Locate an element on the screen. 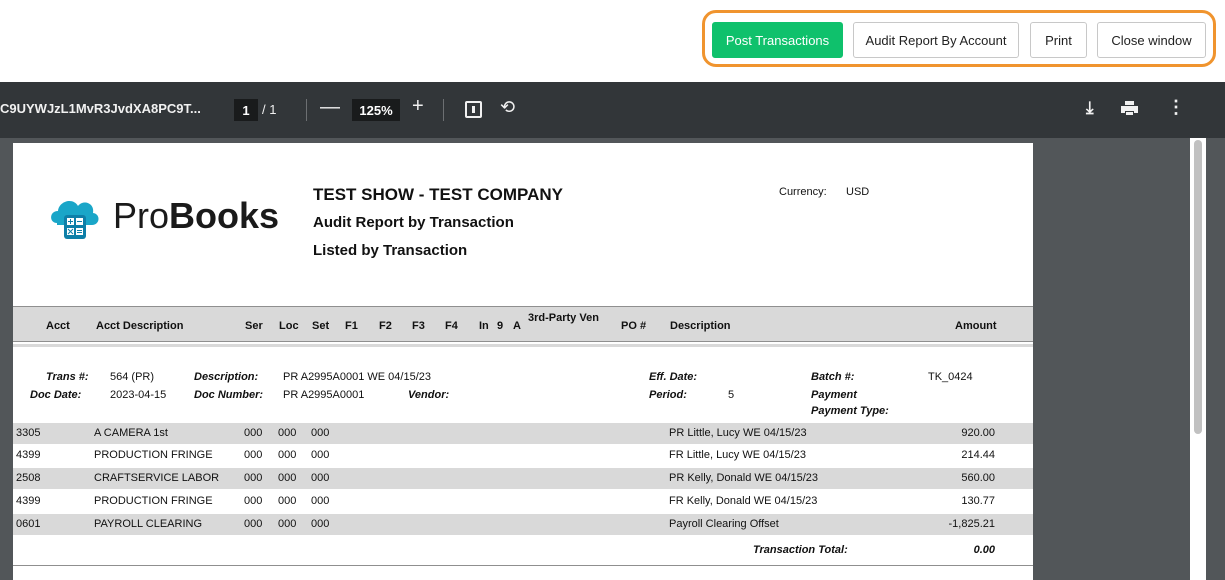 This screenshot has height=580, width=1225. transaction-total-value: 0.00 is located at coordinates (984, 550).